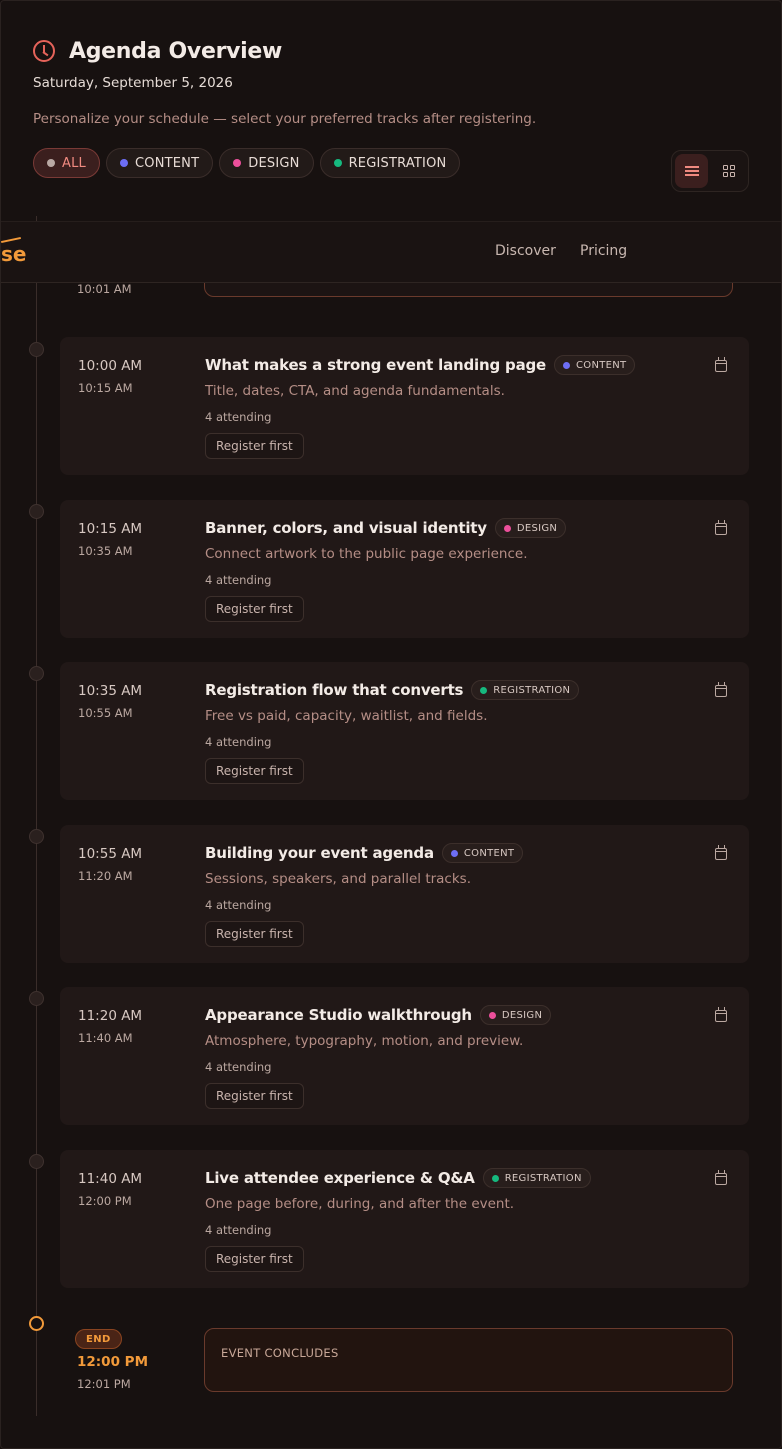 The height and width of the screenshot is (1449, 782). I want to click on page-title: Agenda Overview, so click(176, 51).